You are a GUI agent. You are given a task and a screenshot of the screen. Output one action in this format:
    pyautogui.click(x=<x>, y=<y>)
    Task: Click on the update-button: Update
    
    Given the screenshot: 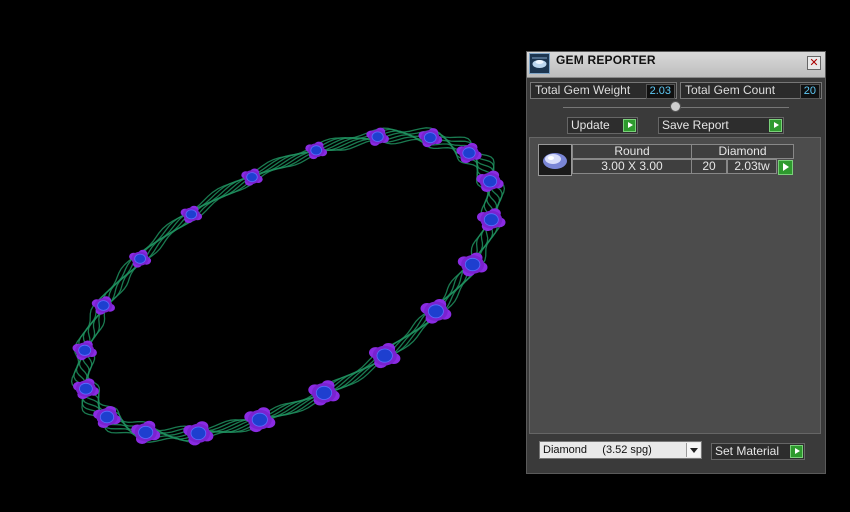 What is the action you would take?
    pyautogui.click(x=602, y=125)
    